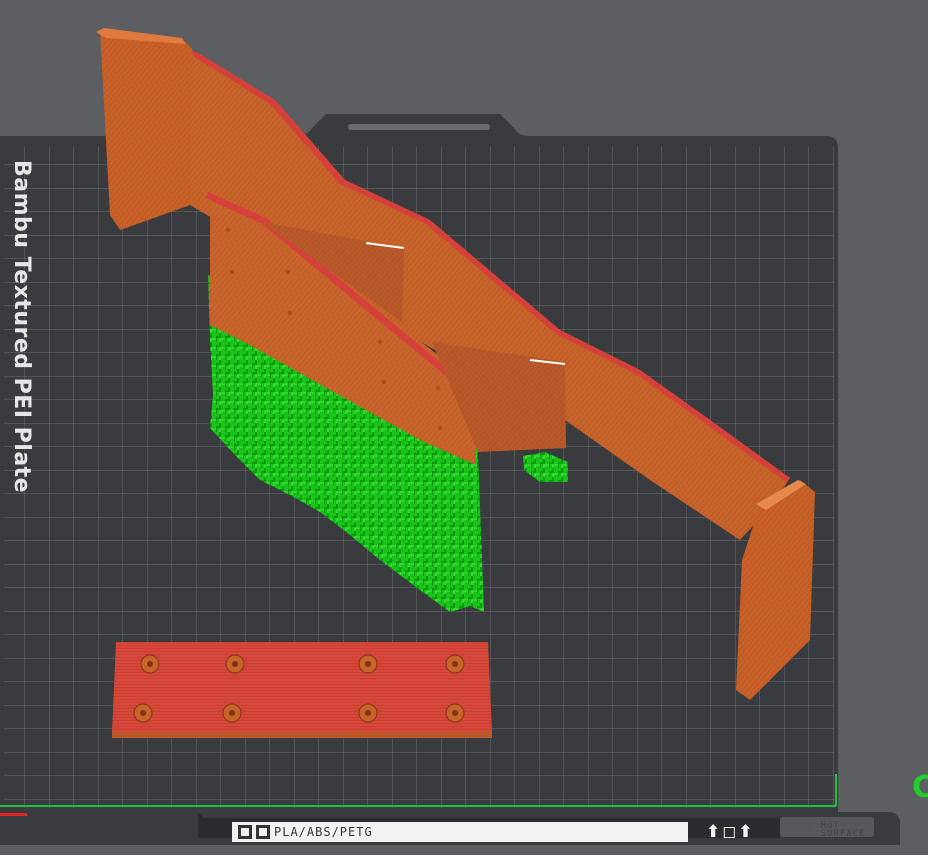 Image resolution: width=928 pixels, height=855 pixels. Describe the element at coordinates (21, 327) in the screenshot. I see `plate-label: Bambu Textured PEI Plate` at that location.